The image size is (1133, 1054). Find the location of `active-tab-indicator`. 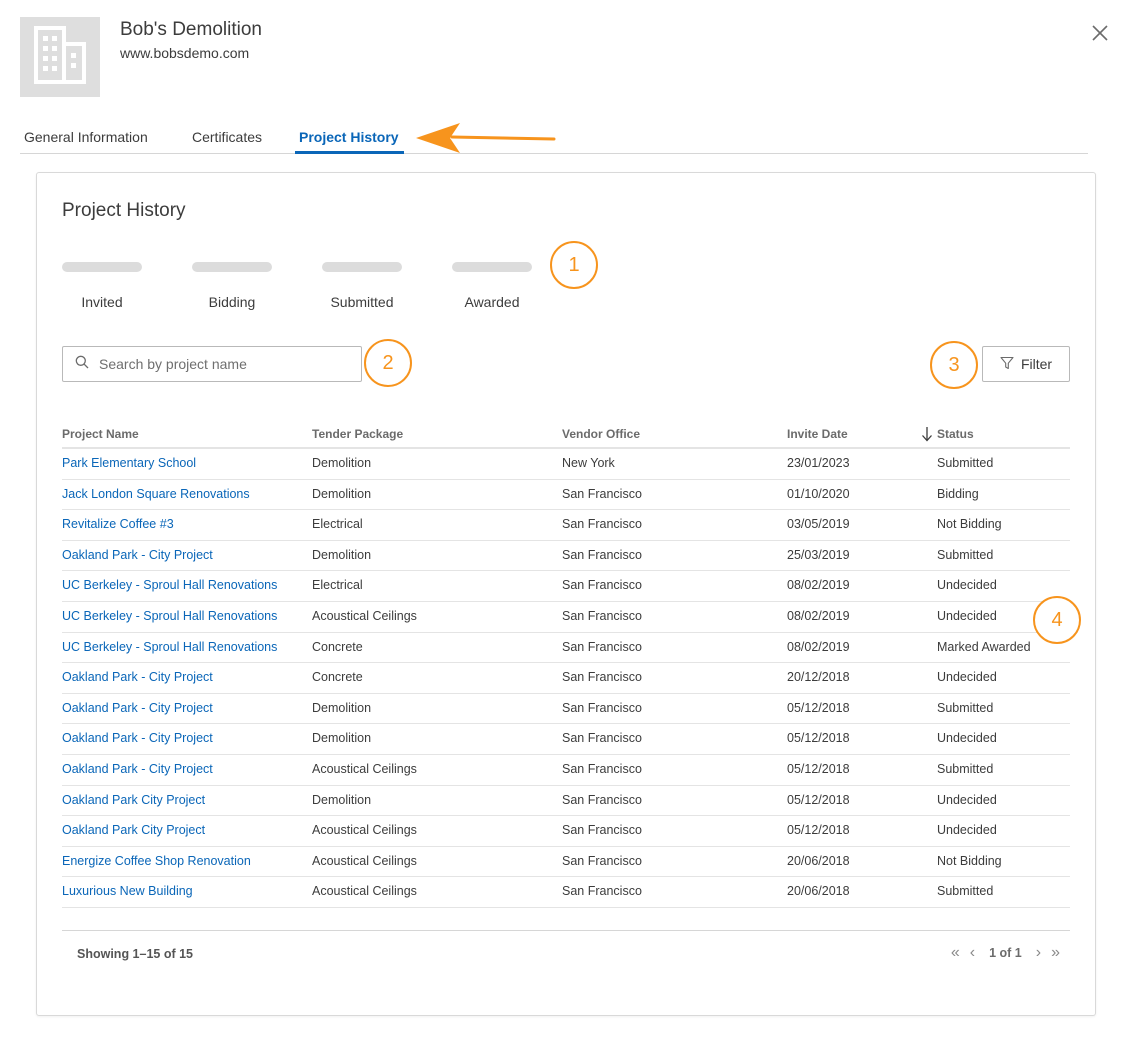

active-tab-indicator is located at coordinates (349, 152).